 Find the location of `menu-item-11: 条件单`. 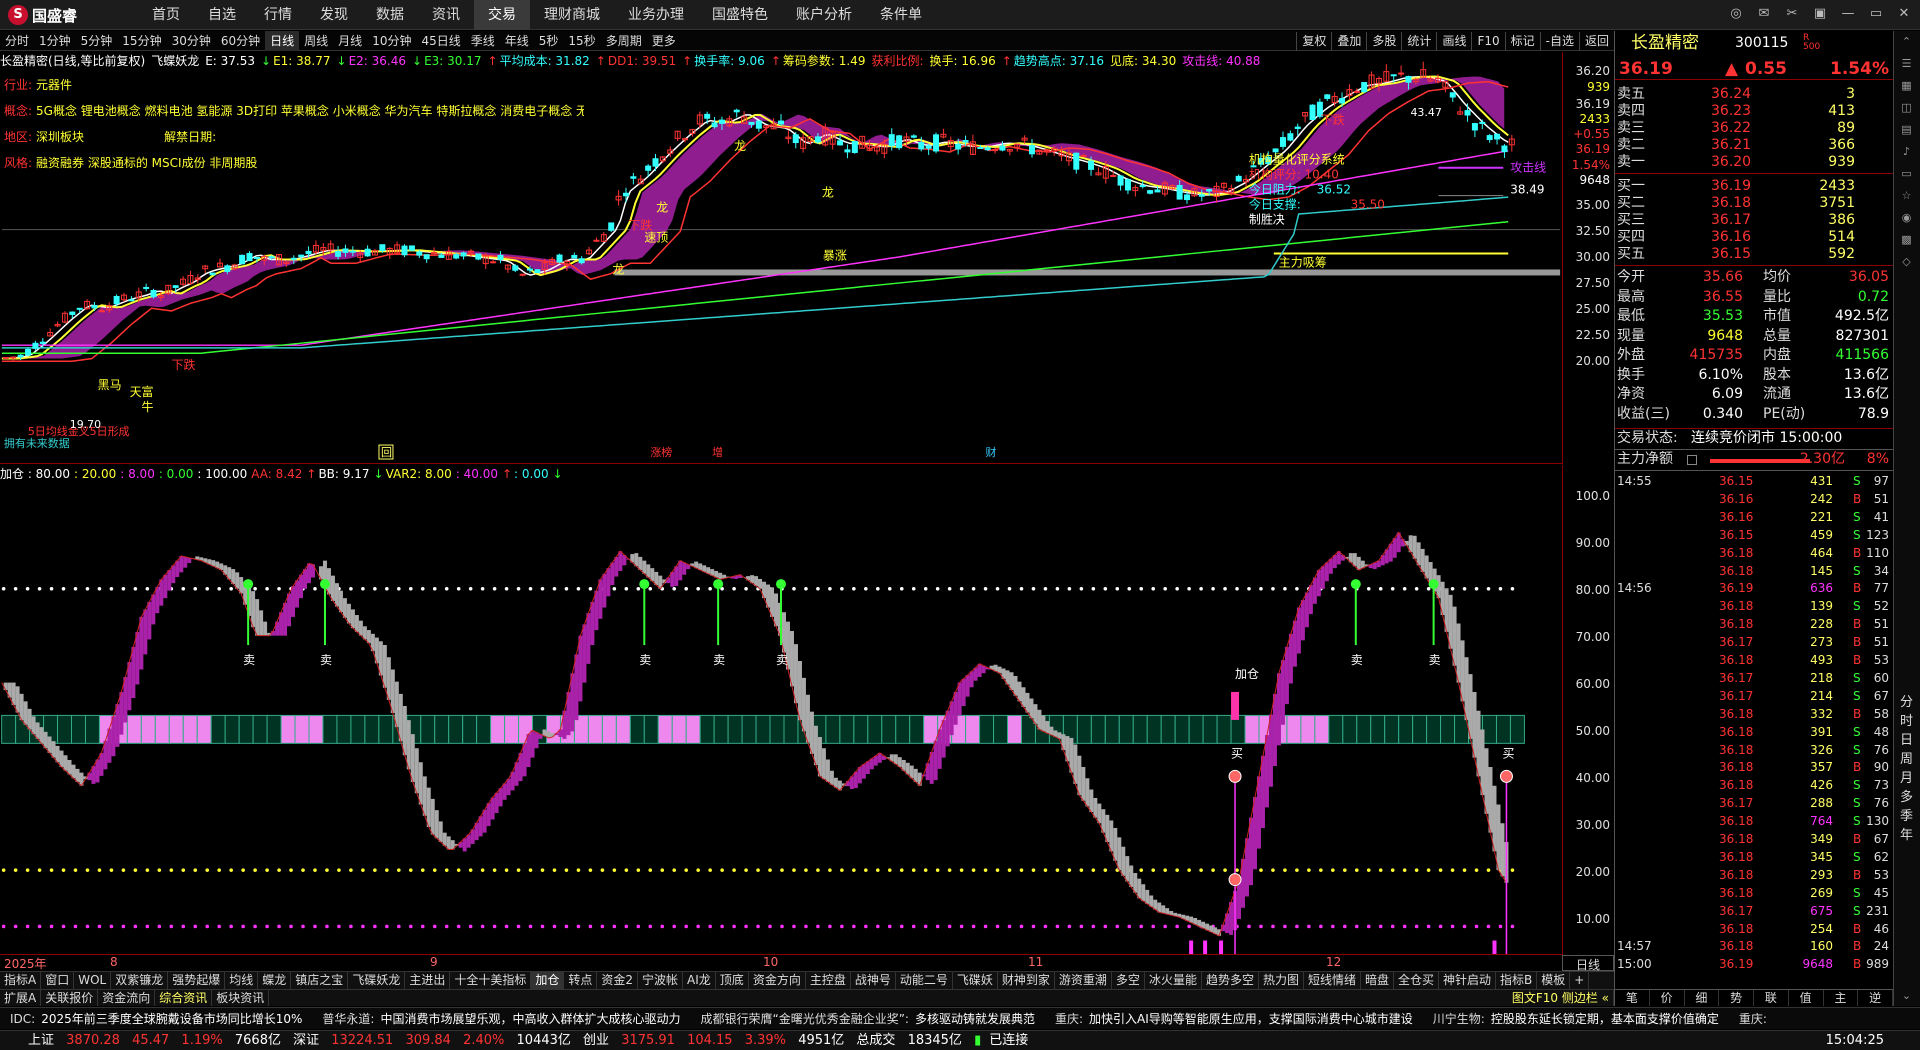

menu-item-11: 条件单 is located at coordinates (901, 15).